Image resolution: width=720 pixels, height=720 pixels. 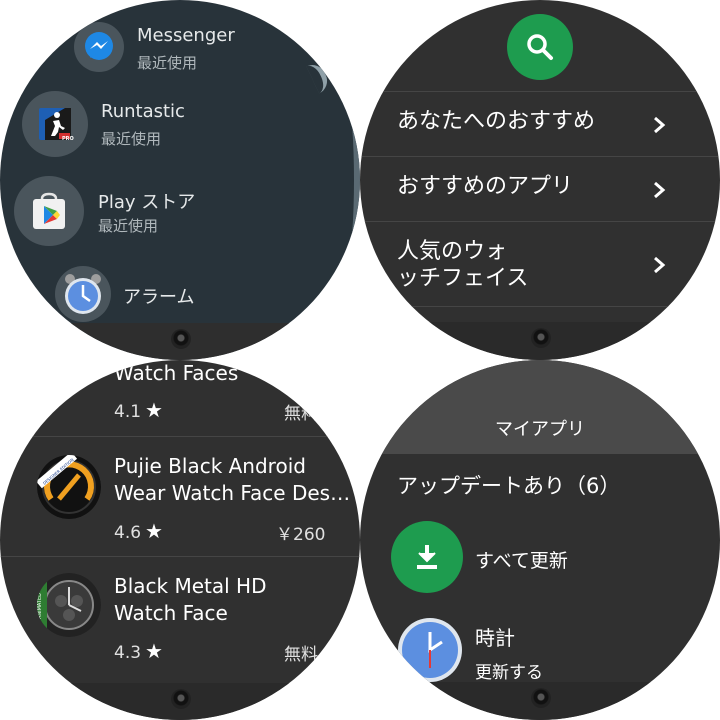 I want to click on app-name: Messenger, so click(x=186, y=35).